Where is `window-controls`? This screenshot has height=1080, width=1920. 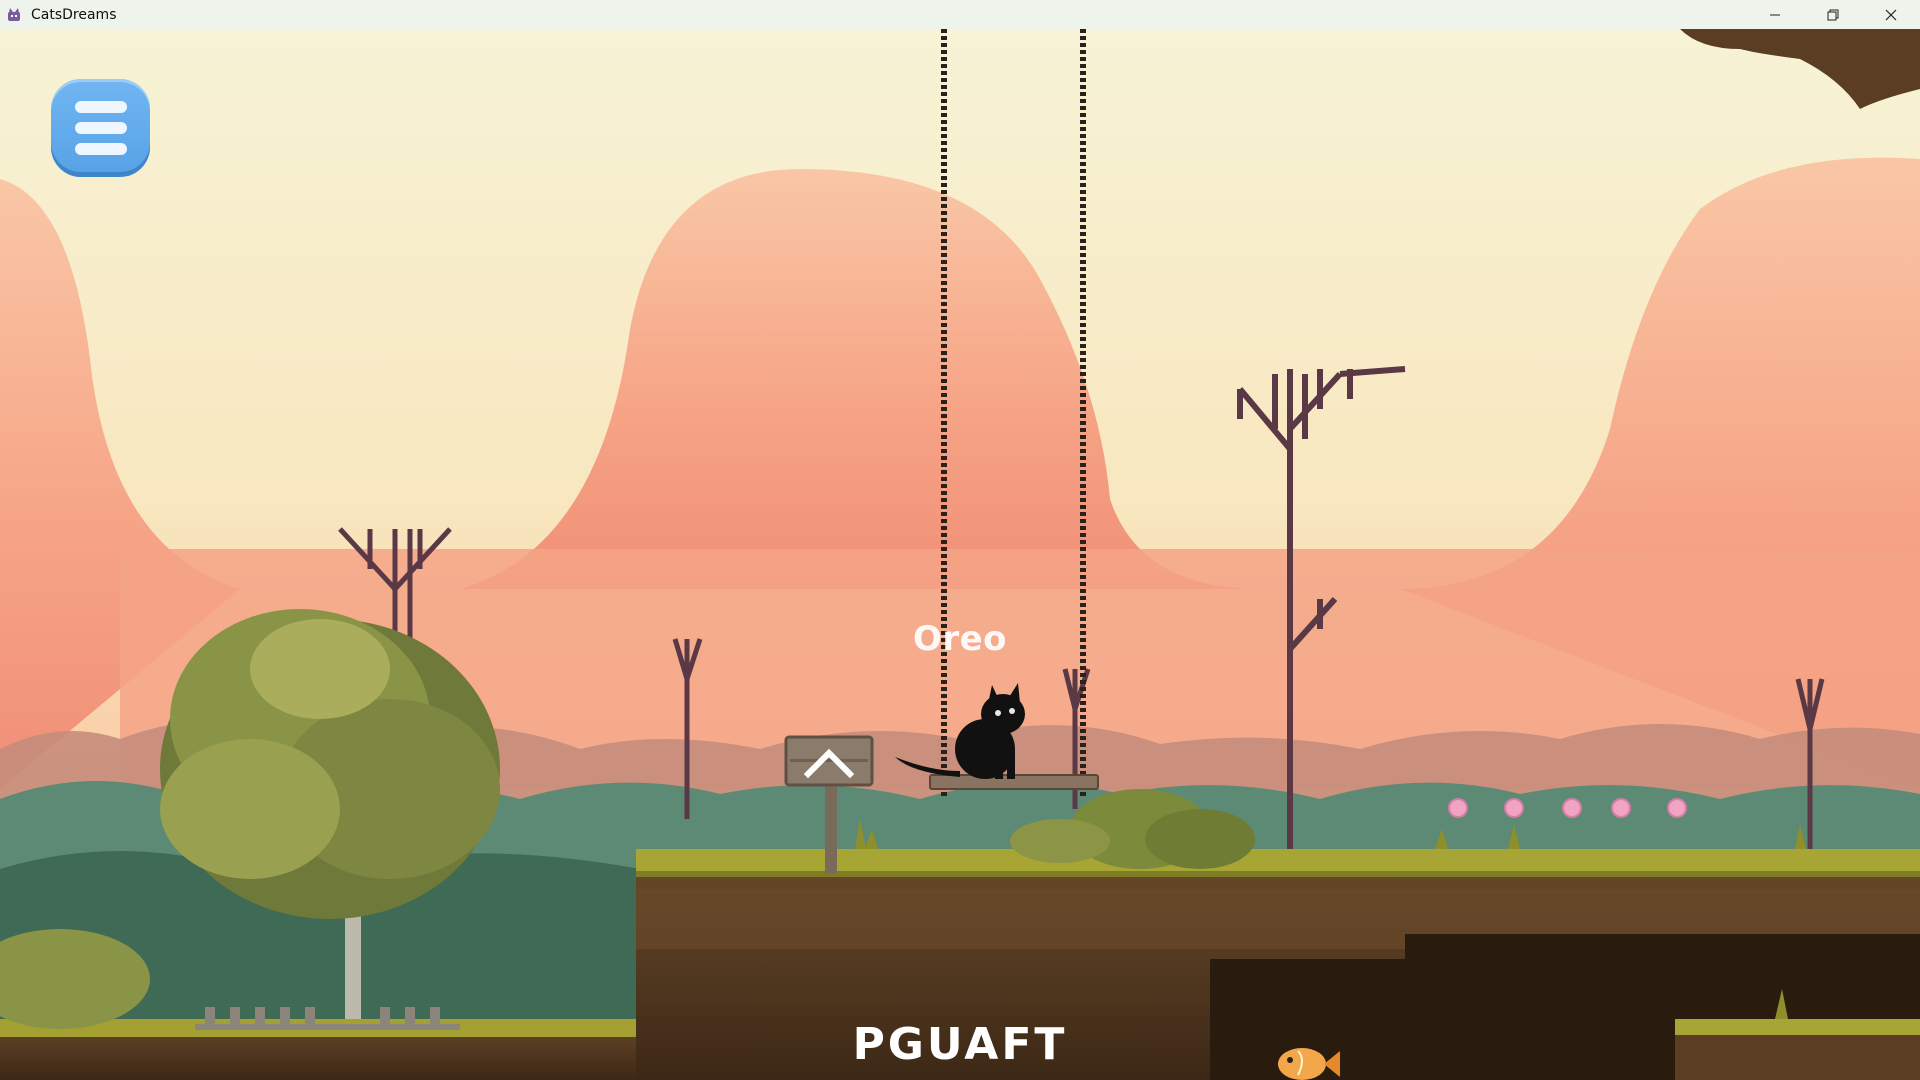 window-controls is located at coordinates (1833, 14).